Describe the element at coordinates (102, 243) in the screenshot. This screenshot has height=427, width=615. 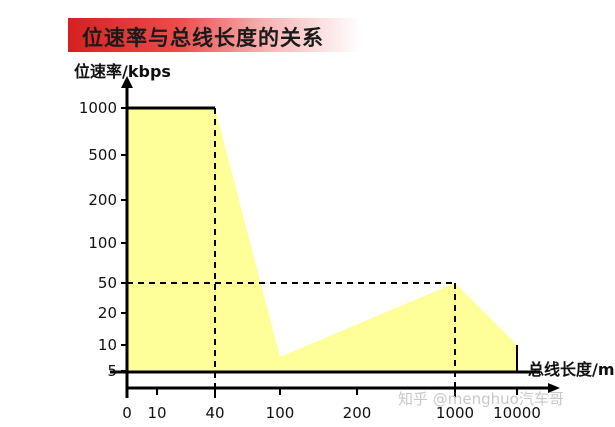
I see `y-tick-label: 100` at that location.